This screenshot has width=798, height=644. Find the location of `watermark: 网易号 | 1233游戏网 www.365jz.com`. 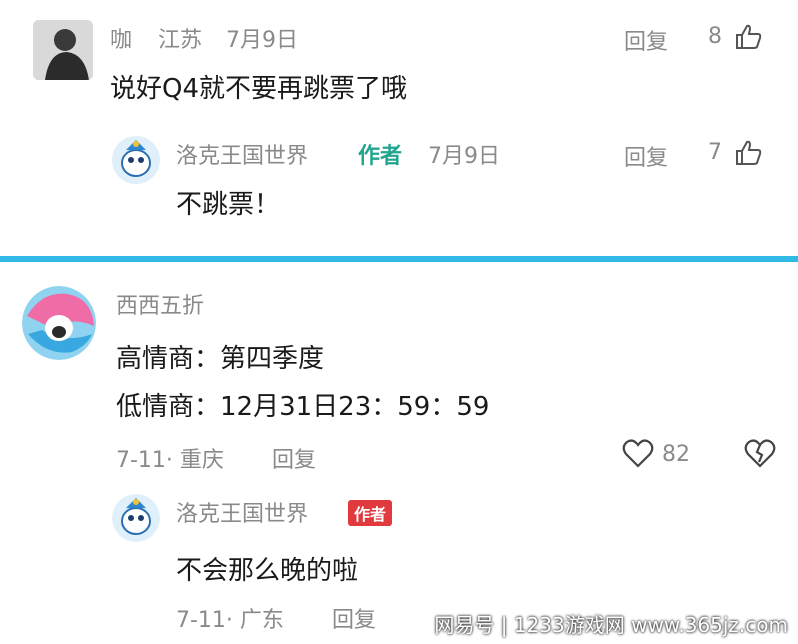

watermark: 网易号 | 1233游戏网 www.365jz.com is located at coordinates (611, 625).